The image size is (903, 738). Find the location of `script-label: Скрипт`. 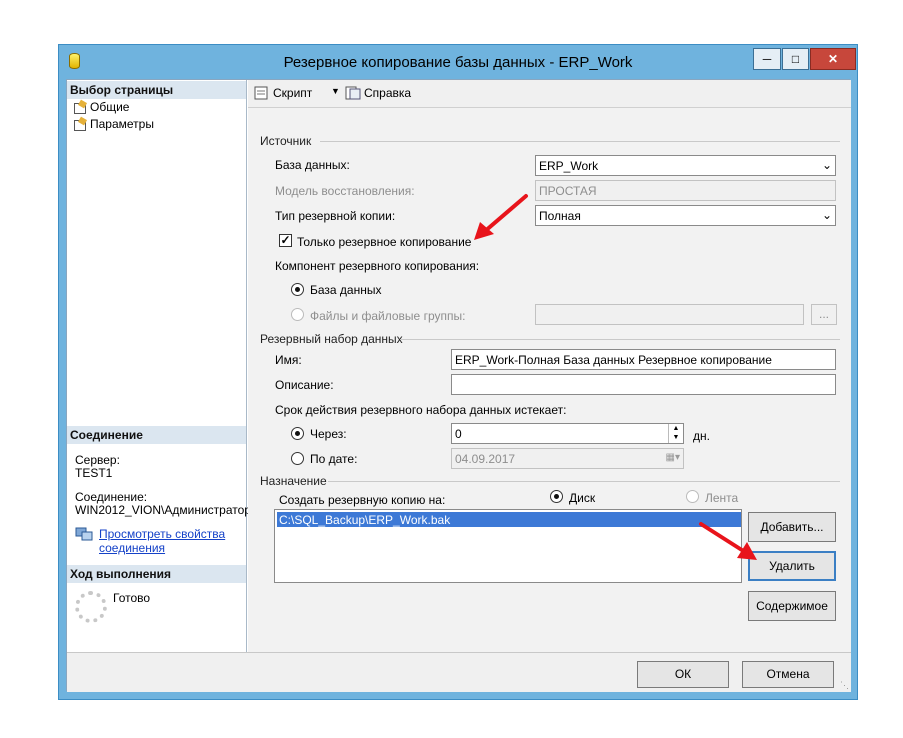

script-label: Скрипт is located at coordinates (293, 93).